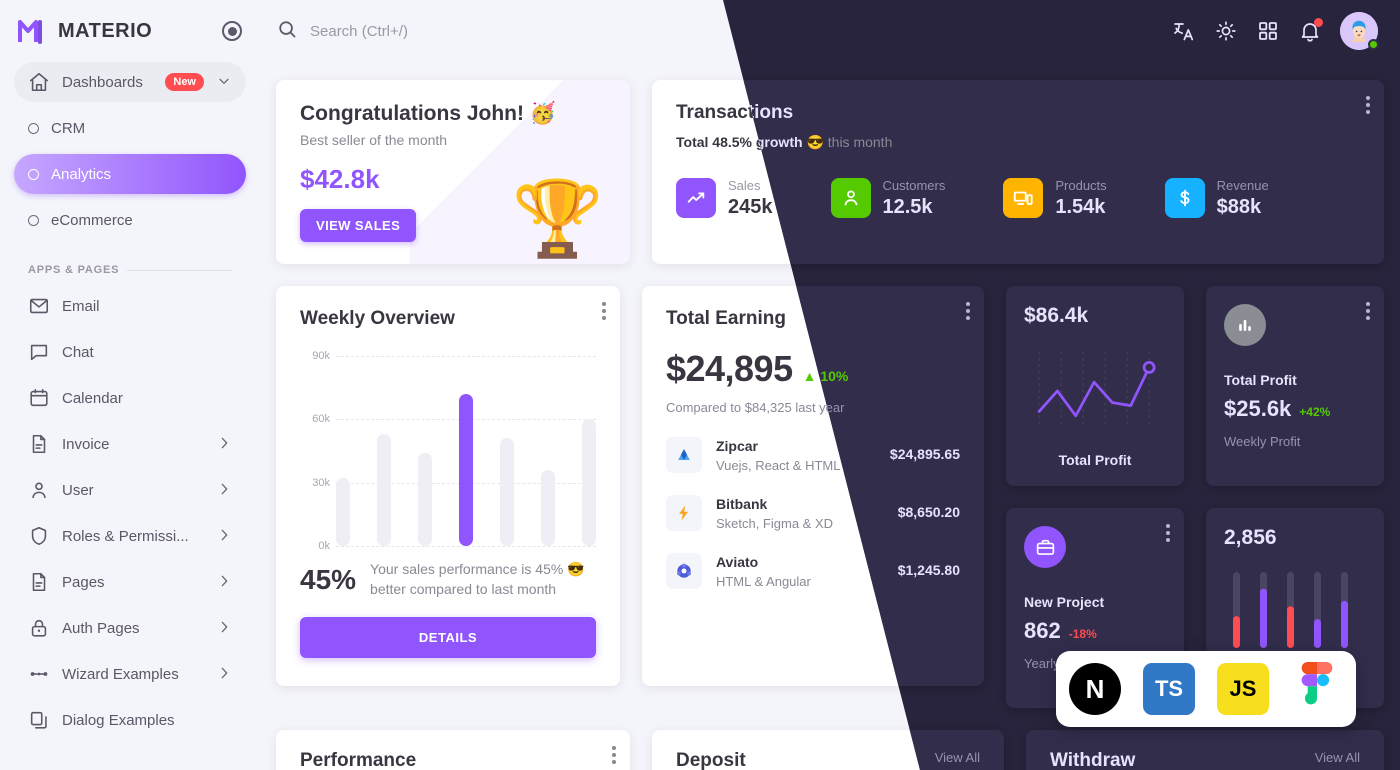 The width and height of the screenshot is (1400, 770). Describe the element at coordinates (1184, 198) in the screenshot. I see `dollar-icon` at that location.